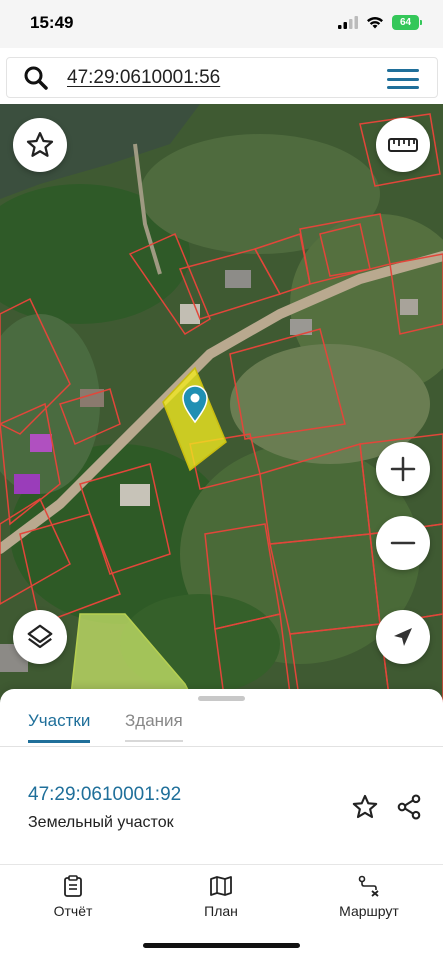  What do you see at coordinates (221, 24) in the screenshot?
I see `status-bar: 15:49 64` at bounding box center [221, 24].